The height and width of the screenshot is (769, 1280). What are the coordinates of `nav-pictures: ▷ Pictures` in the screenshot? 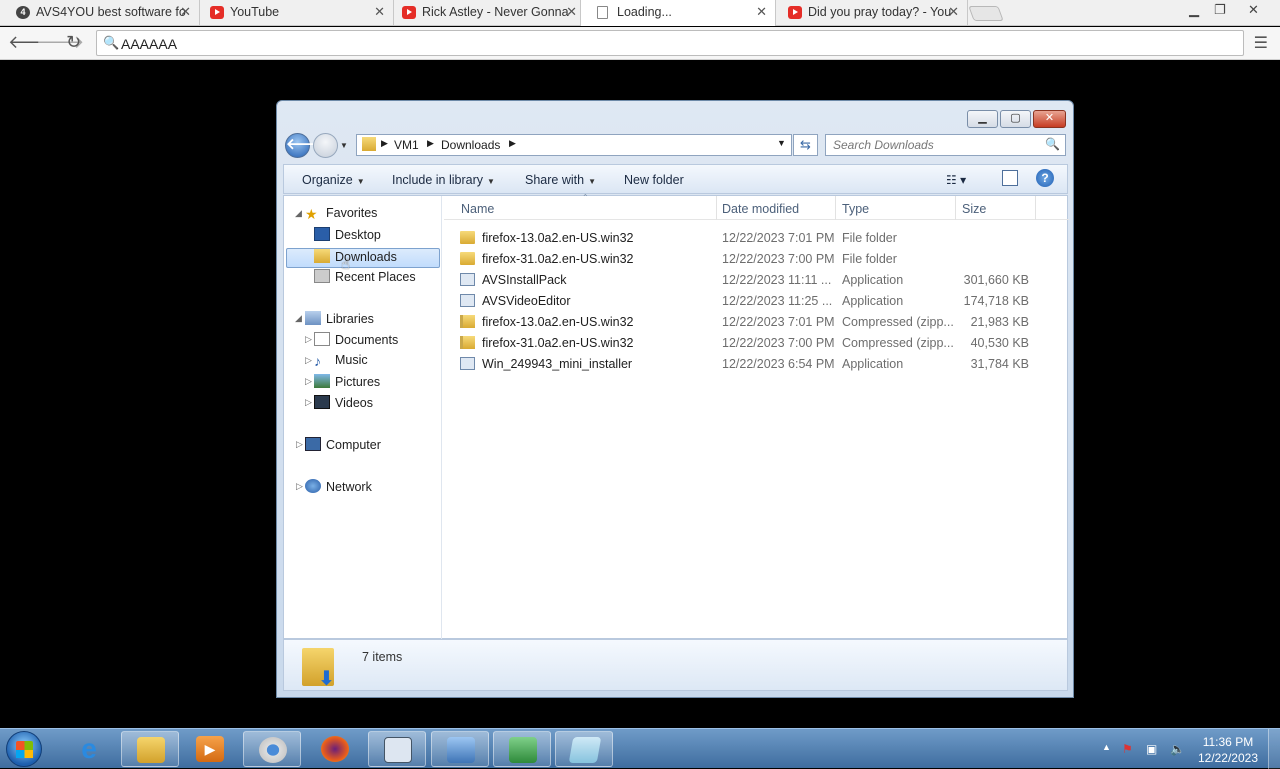 It's located at (342, 384).